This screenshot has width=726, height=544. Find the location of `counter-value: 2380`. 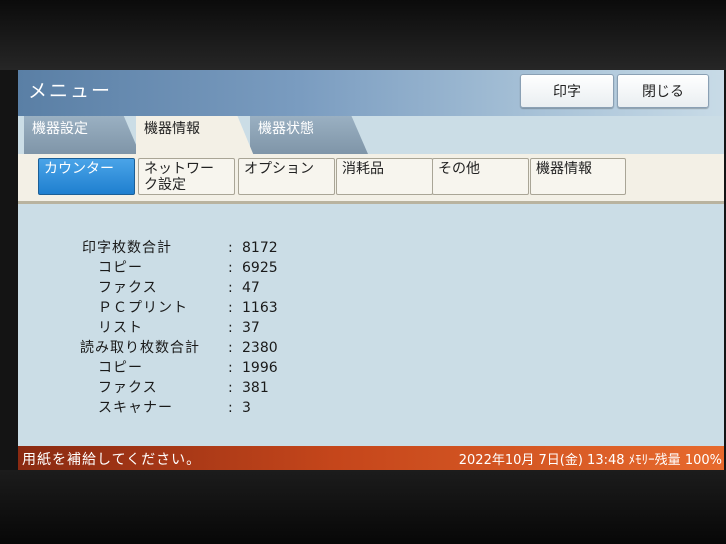

counter-value: 2380 is located at coordinates (260, 348).